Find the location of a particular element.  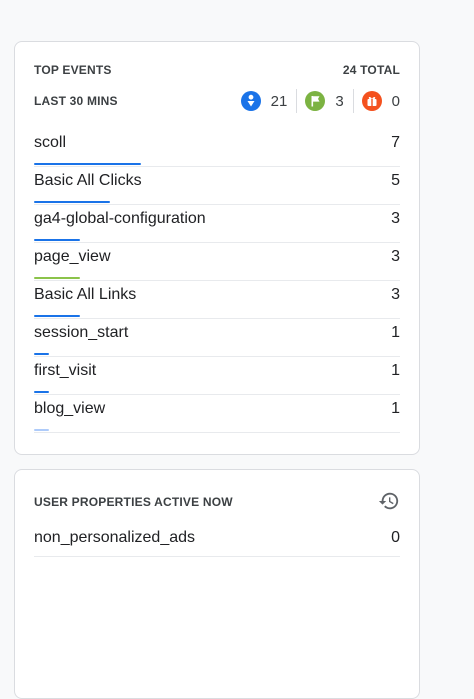

count-flags: 3 is located at coordinates (324, 101).